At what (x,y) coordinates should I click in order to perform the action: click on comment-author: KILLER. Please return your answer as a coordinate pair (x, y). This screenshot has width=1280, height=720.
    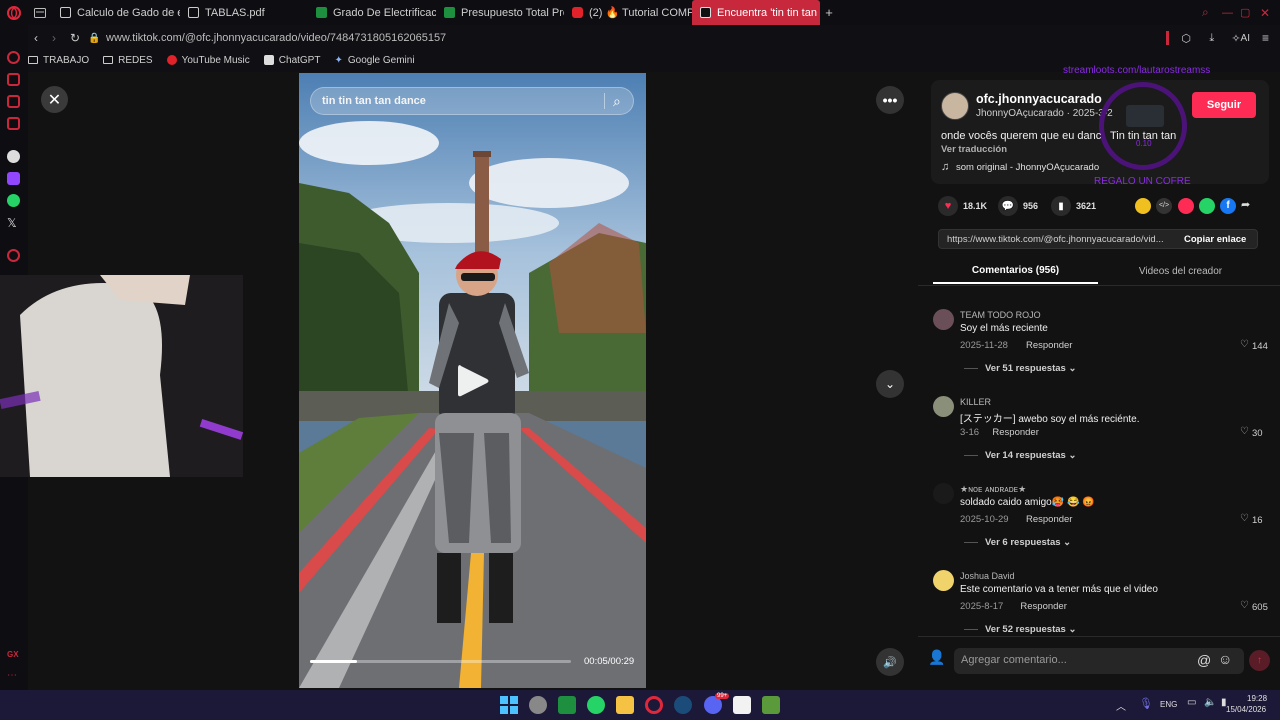
    Looking at the image, I should click on (975, 402).